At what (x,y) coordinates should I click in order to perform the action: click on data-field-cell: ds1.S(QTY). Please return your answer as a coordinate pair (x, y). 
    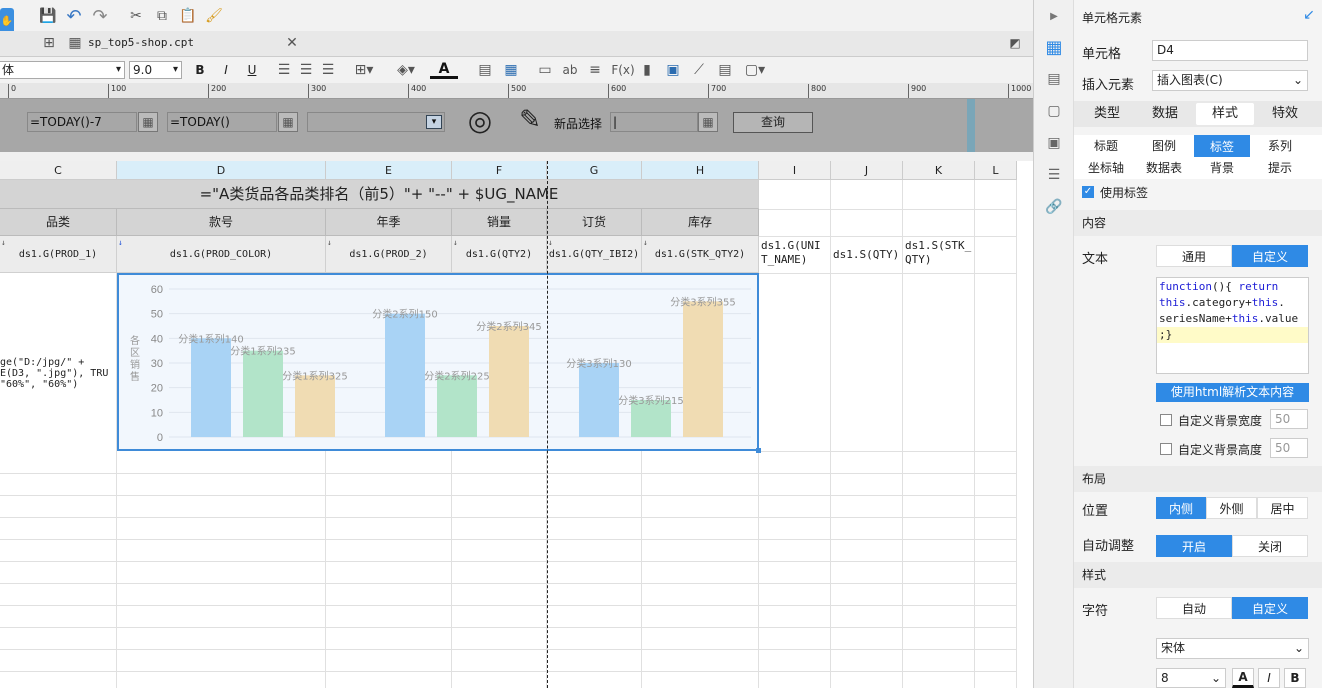
    Looking at the image, I should click on (868, 255).